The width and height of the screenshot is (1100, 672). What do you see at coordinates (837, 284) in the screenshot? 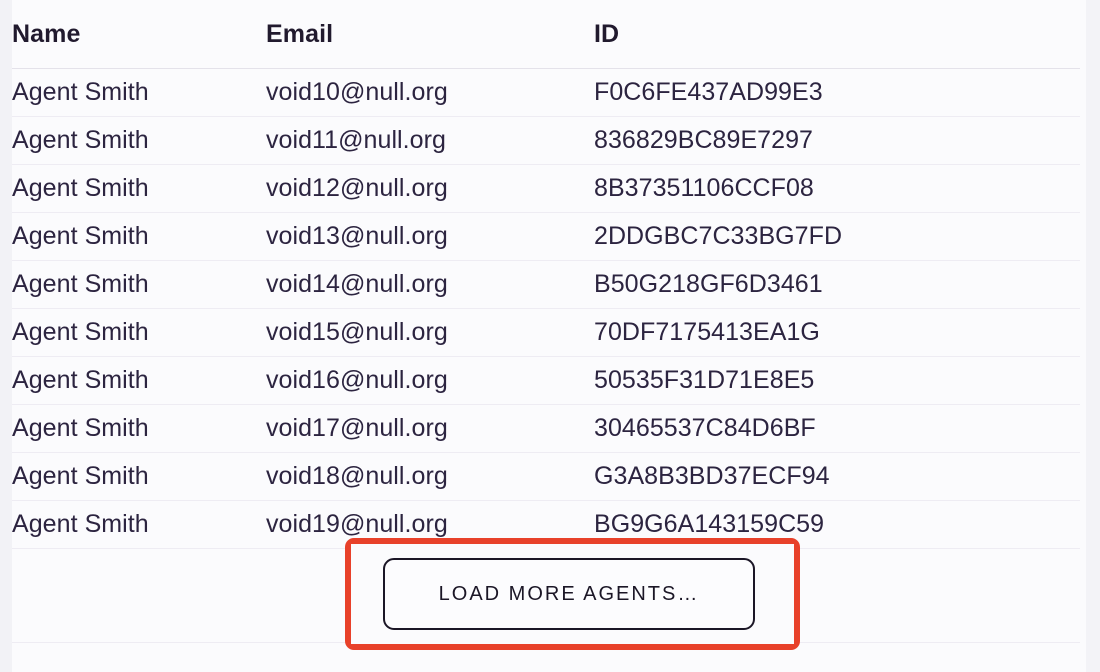
I see `table-cell-id: B50G218GF6D3461` at bounding box center [837, 284].